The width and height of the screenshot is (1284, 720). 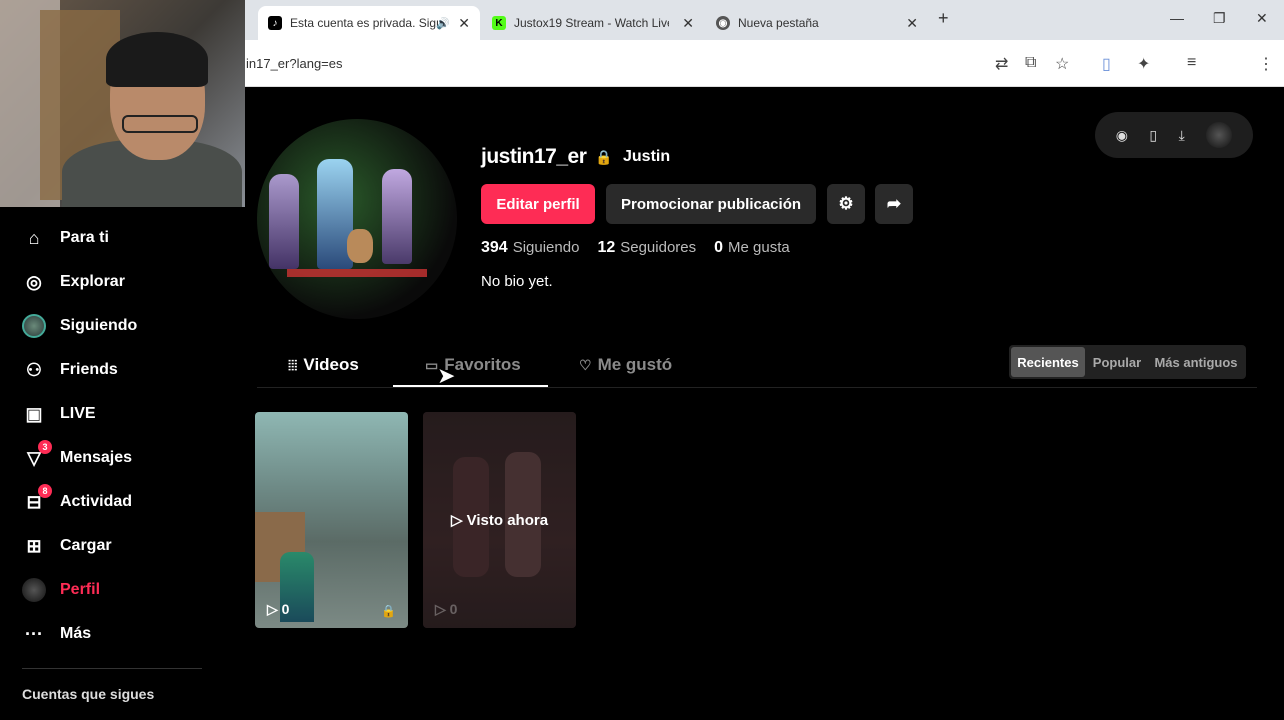 I want to click on watched-overlay: ▷ Visto ahora, so click(x=499, y=520).